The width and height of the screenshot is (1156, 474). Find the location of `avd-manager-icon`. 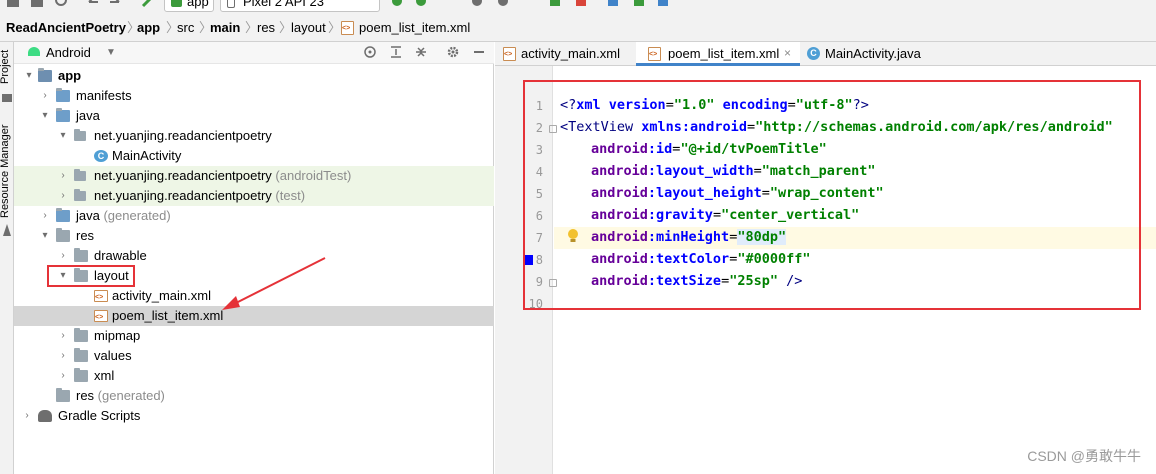

avd-manager-icon is located at coordinates (639, 6).